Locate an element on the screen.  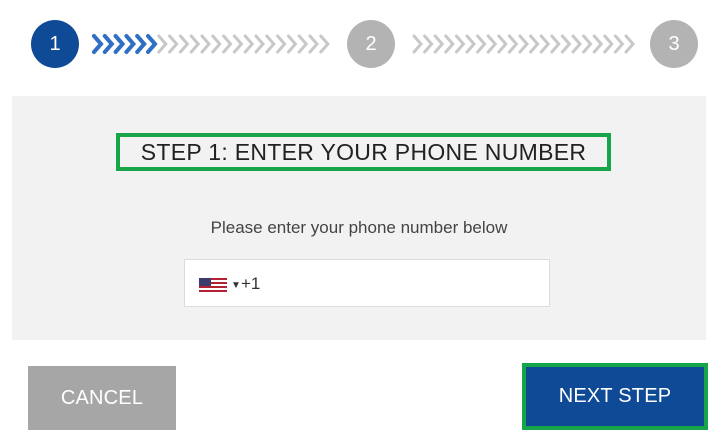
cancel-button: CANCEL is located at coordinates (102, 398).